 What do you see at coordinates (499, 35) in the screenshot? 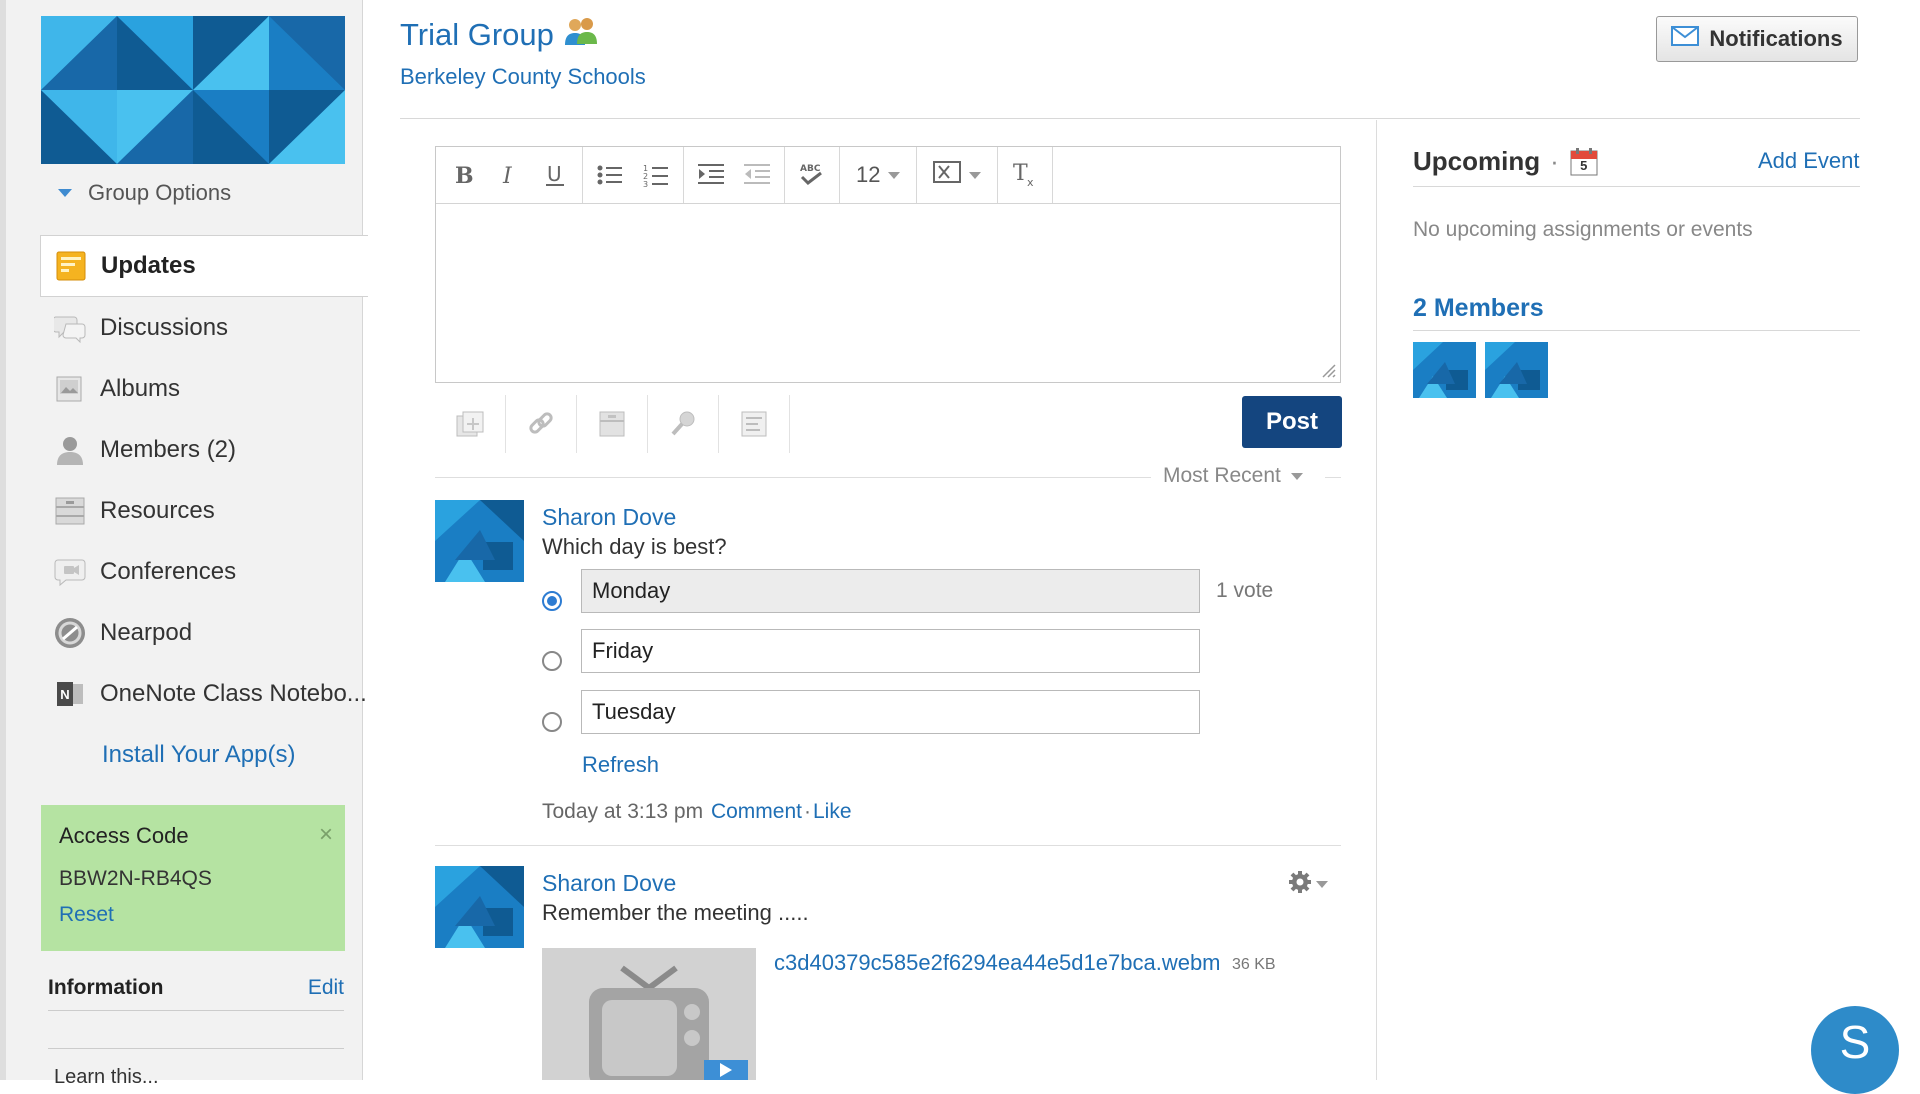
I see `page-title: Trial Group` at bounding box center [499, 35].